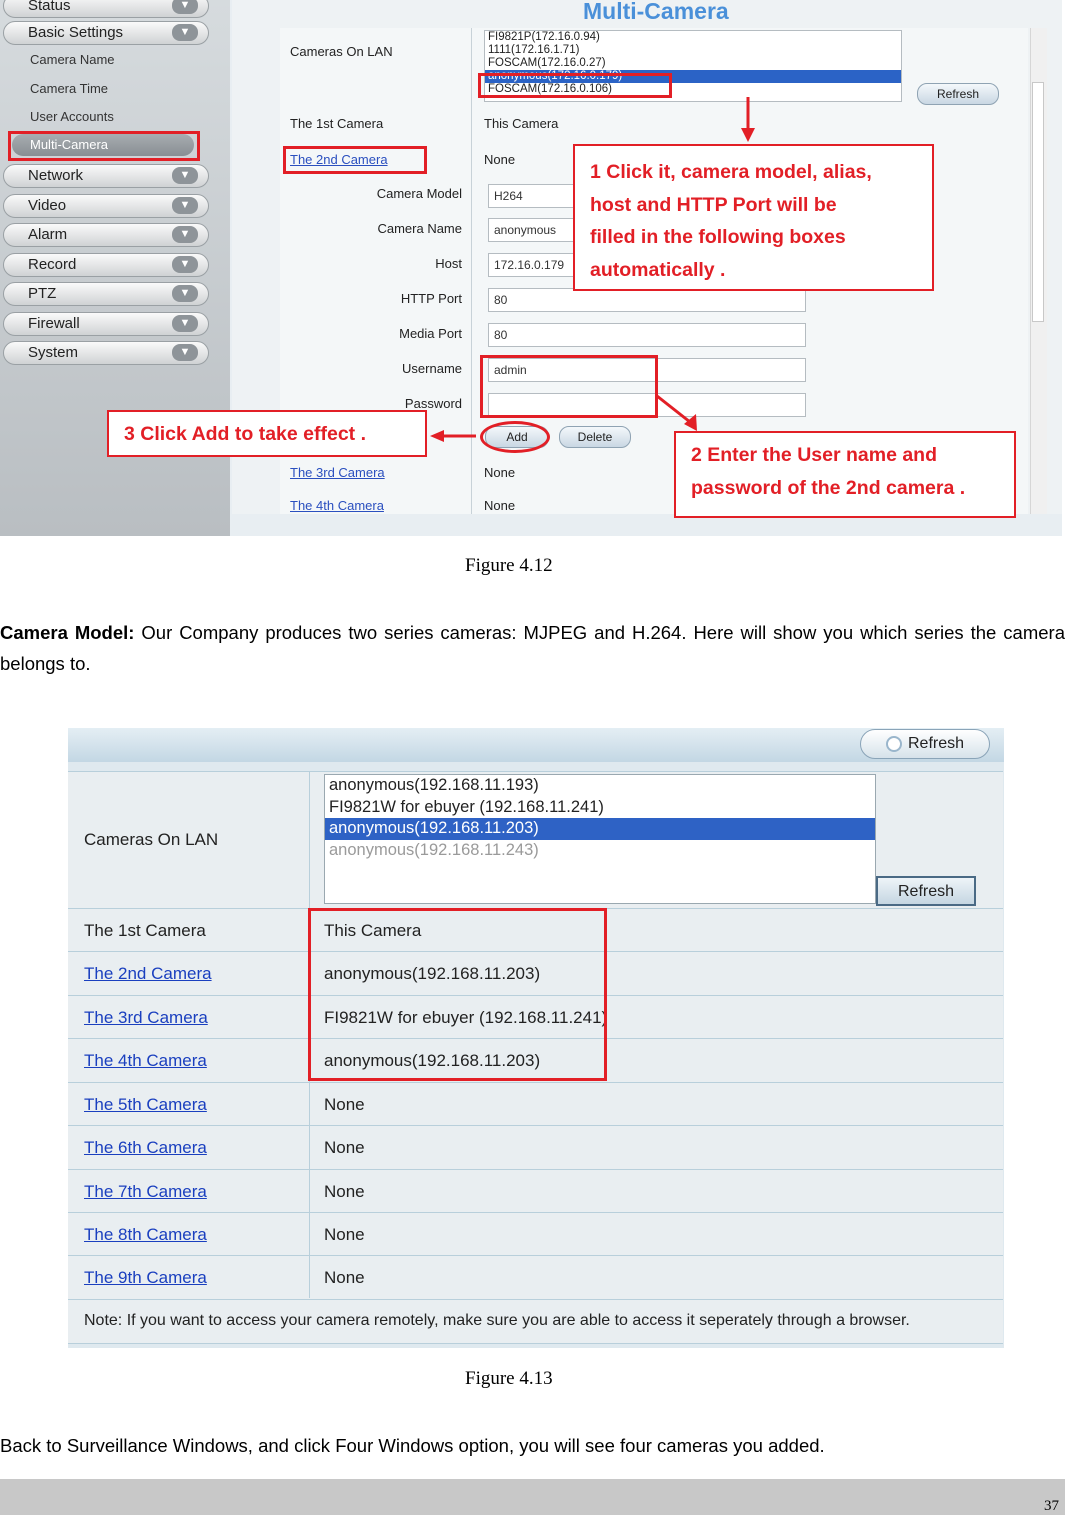 This screenshot has height=1515, width=1065. Describe the element at coordinates (509, 1378) in the screenshot. I see `figure-caption: Figure 4.13` at that location.